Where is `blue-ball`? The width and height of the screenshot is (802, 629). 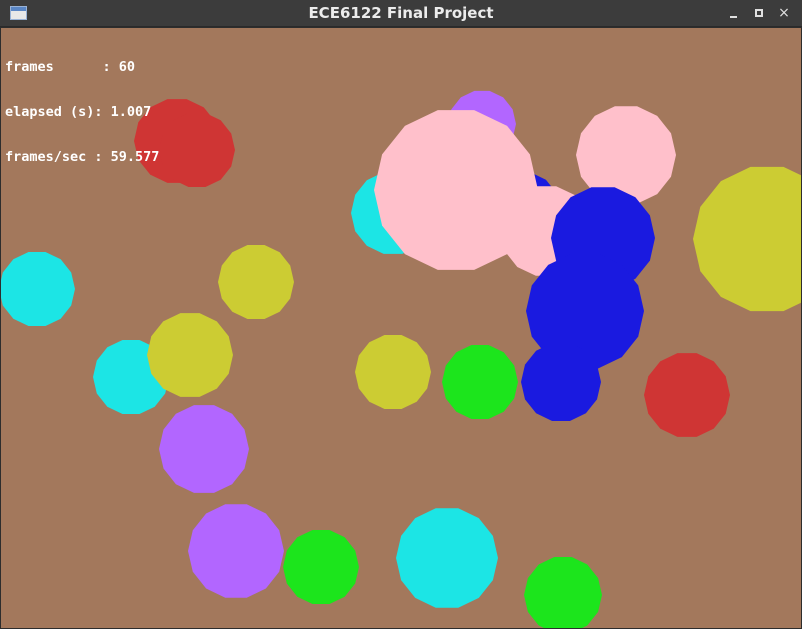
blue-ball is located at coordinates (561, 382).